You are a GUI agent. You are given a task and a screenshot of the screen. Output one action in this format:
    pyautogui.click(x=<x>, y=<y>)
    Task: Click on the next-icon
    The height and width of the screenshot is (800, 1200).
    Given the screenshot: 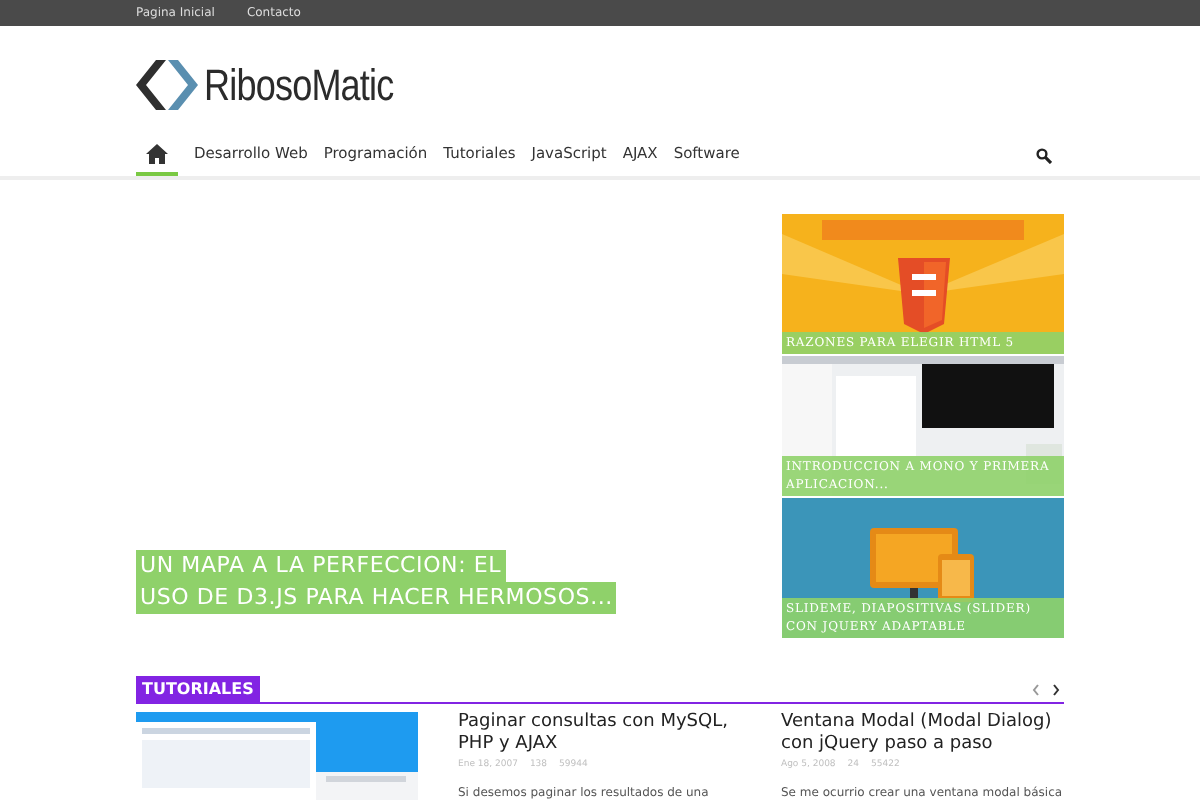 What is the action you would take?
    pyautogui.click(x=1056, y=690)
    